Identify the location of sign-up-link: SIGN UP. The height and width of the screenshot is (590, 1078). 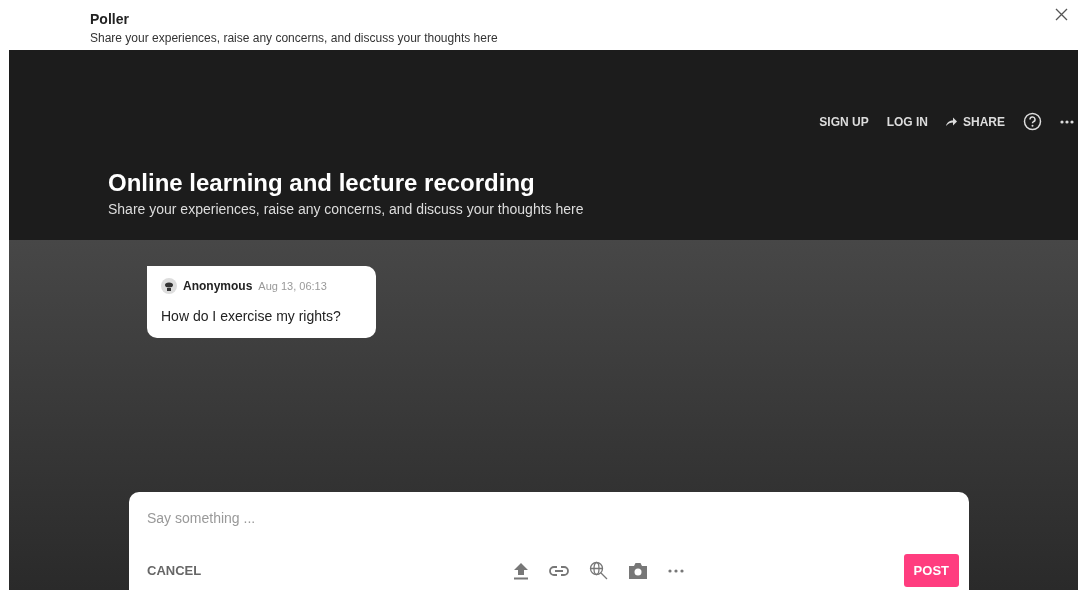
(844, 121).